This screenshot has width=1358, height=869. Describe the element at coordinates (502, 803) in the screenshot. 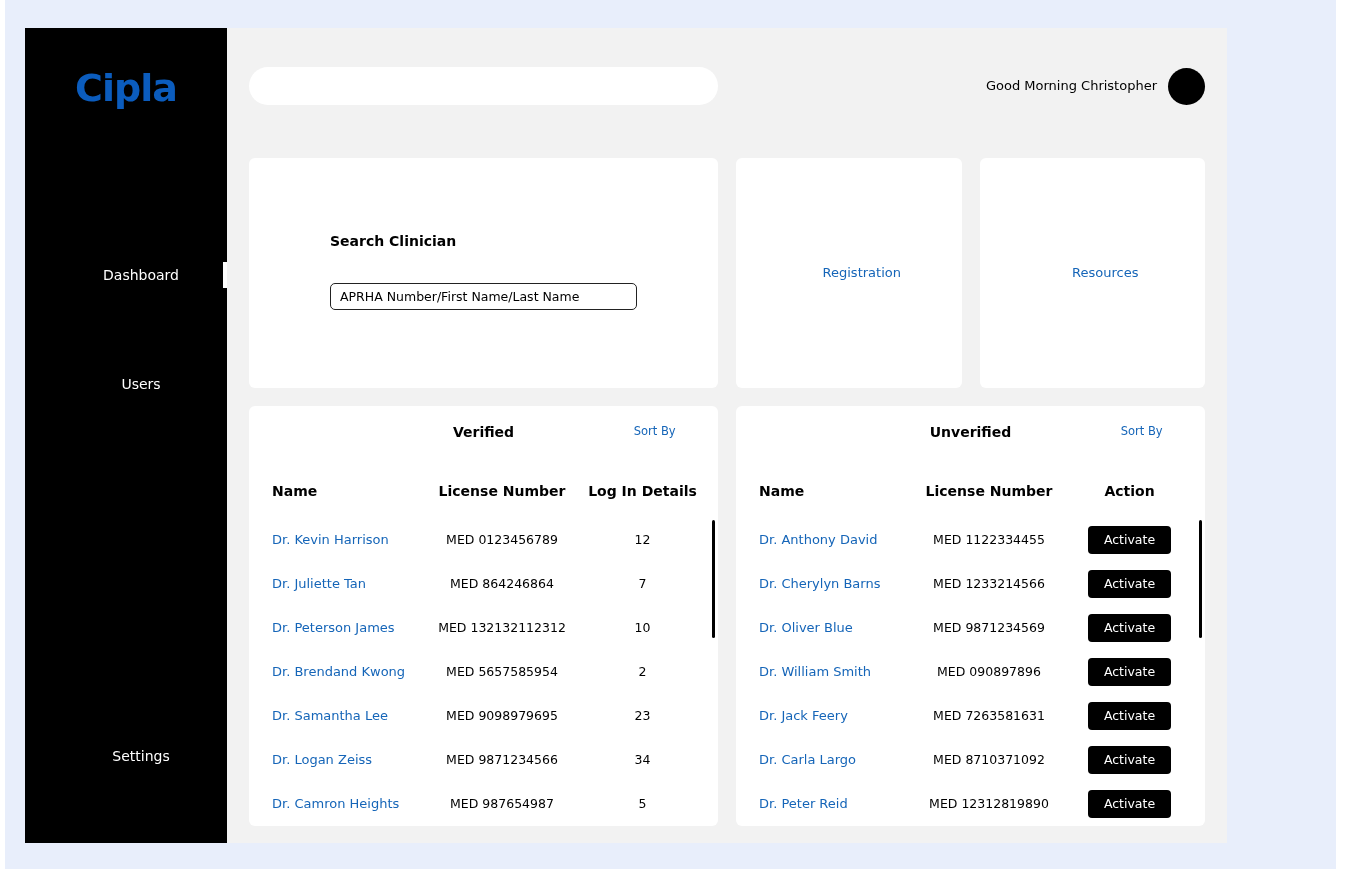

I see `table-cell-text: MED 987654987` at that location.